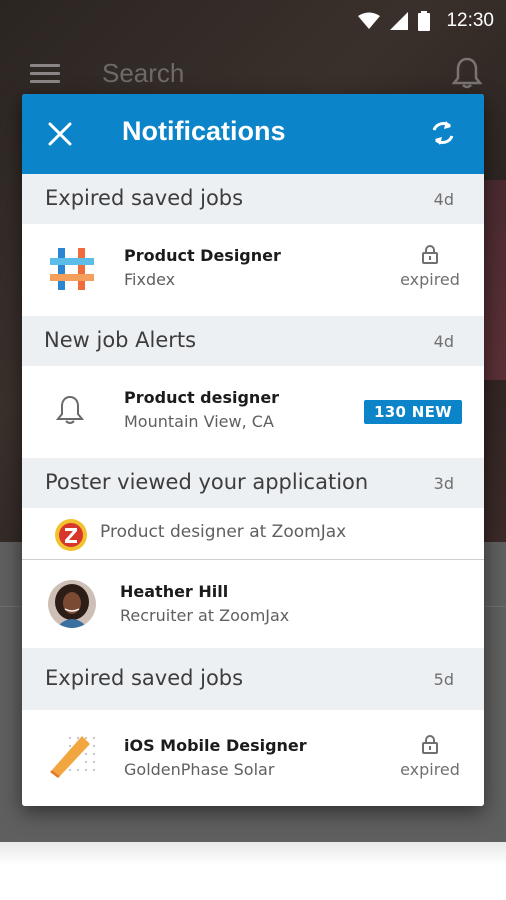 This screenshot has height=900, width=506. Describe the element at coordinates (215, 745) in the screenshot. I see `job-title: iOS Mobile Designer` at that location.